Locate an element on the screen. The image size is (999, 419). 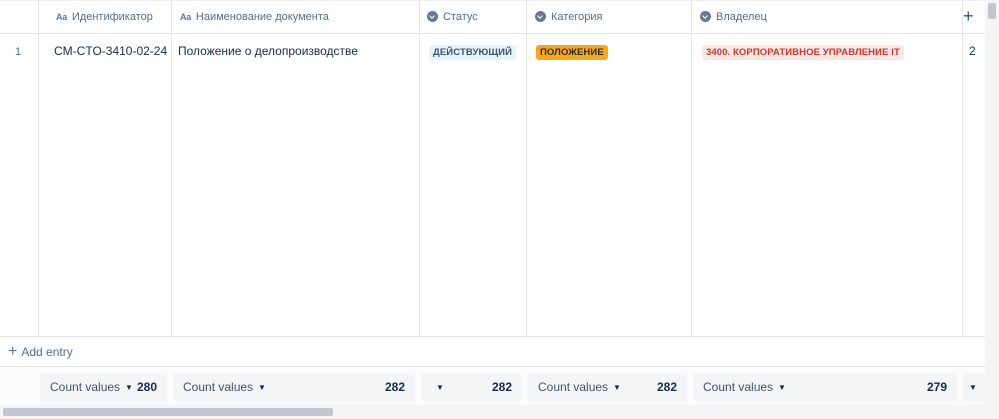
footer-aggregate-status: ▼ 282 is located at coordinates (471, 387).